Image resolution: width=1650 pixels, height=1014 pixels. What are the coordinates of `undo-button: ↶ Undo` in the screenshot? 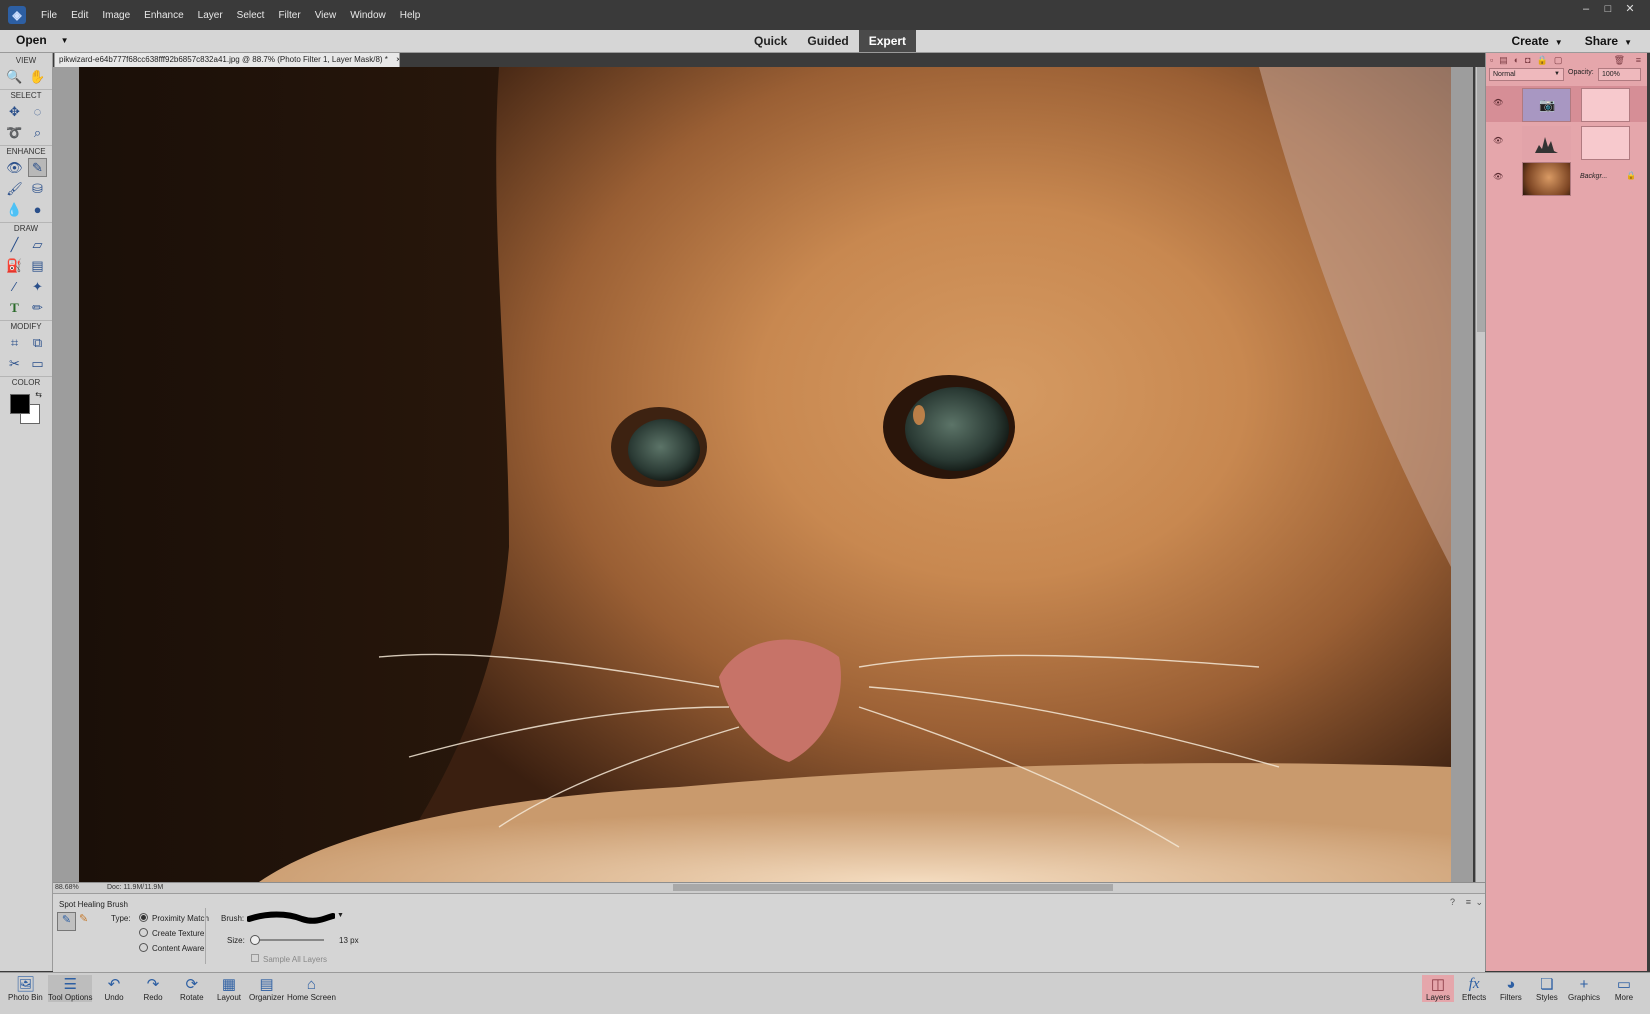 It's located at (114, 988).